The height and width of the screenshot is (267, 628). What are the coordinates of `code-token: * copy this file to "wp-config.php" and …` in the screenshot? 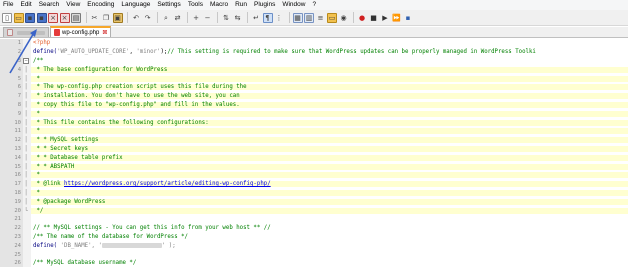 It's located at (136, 104).